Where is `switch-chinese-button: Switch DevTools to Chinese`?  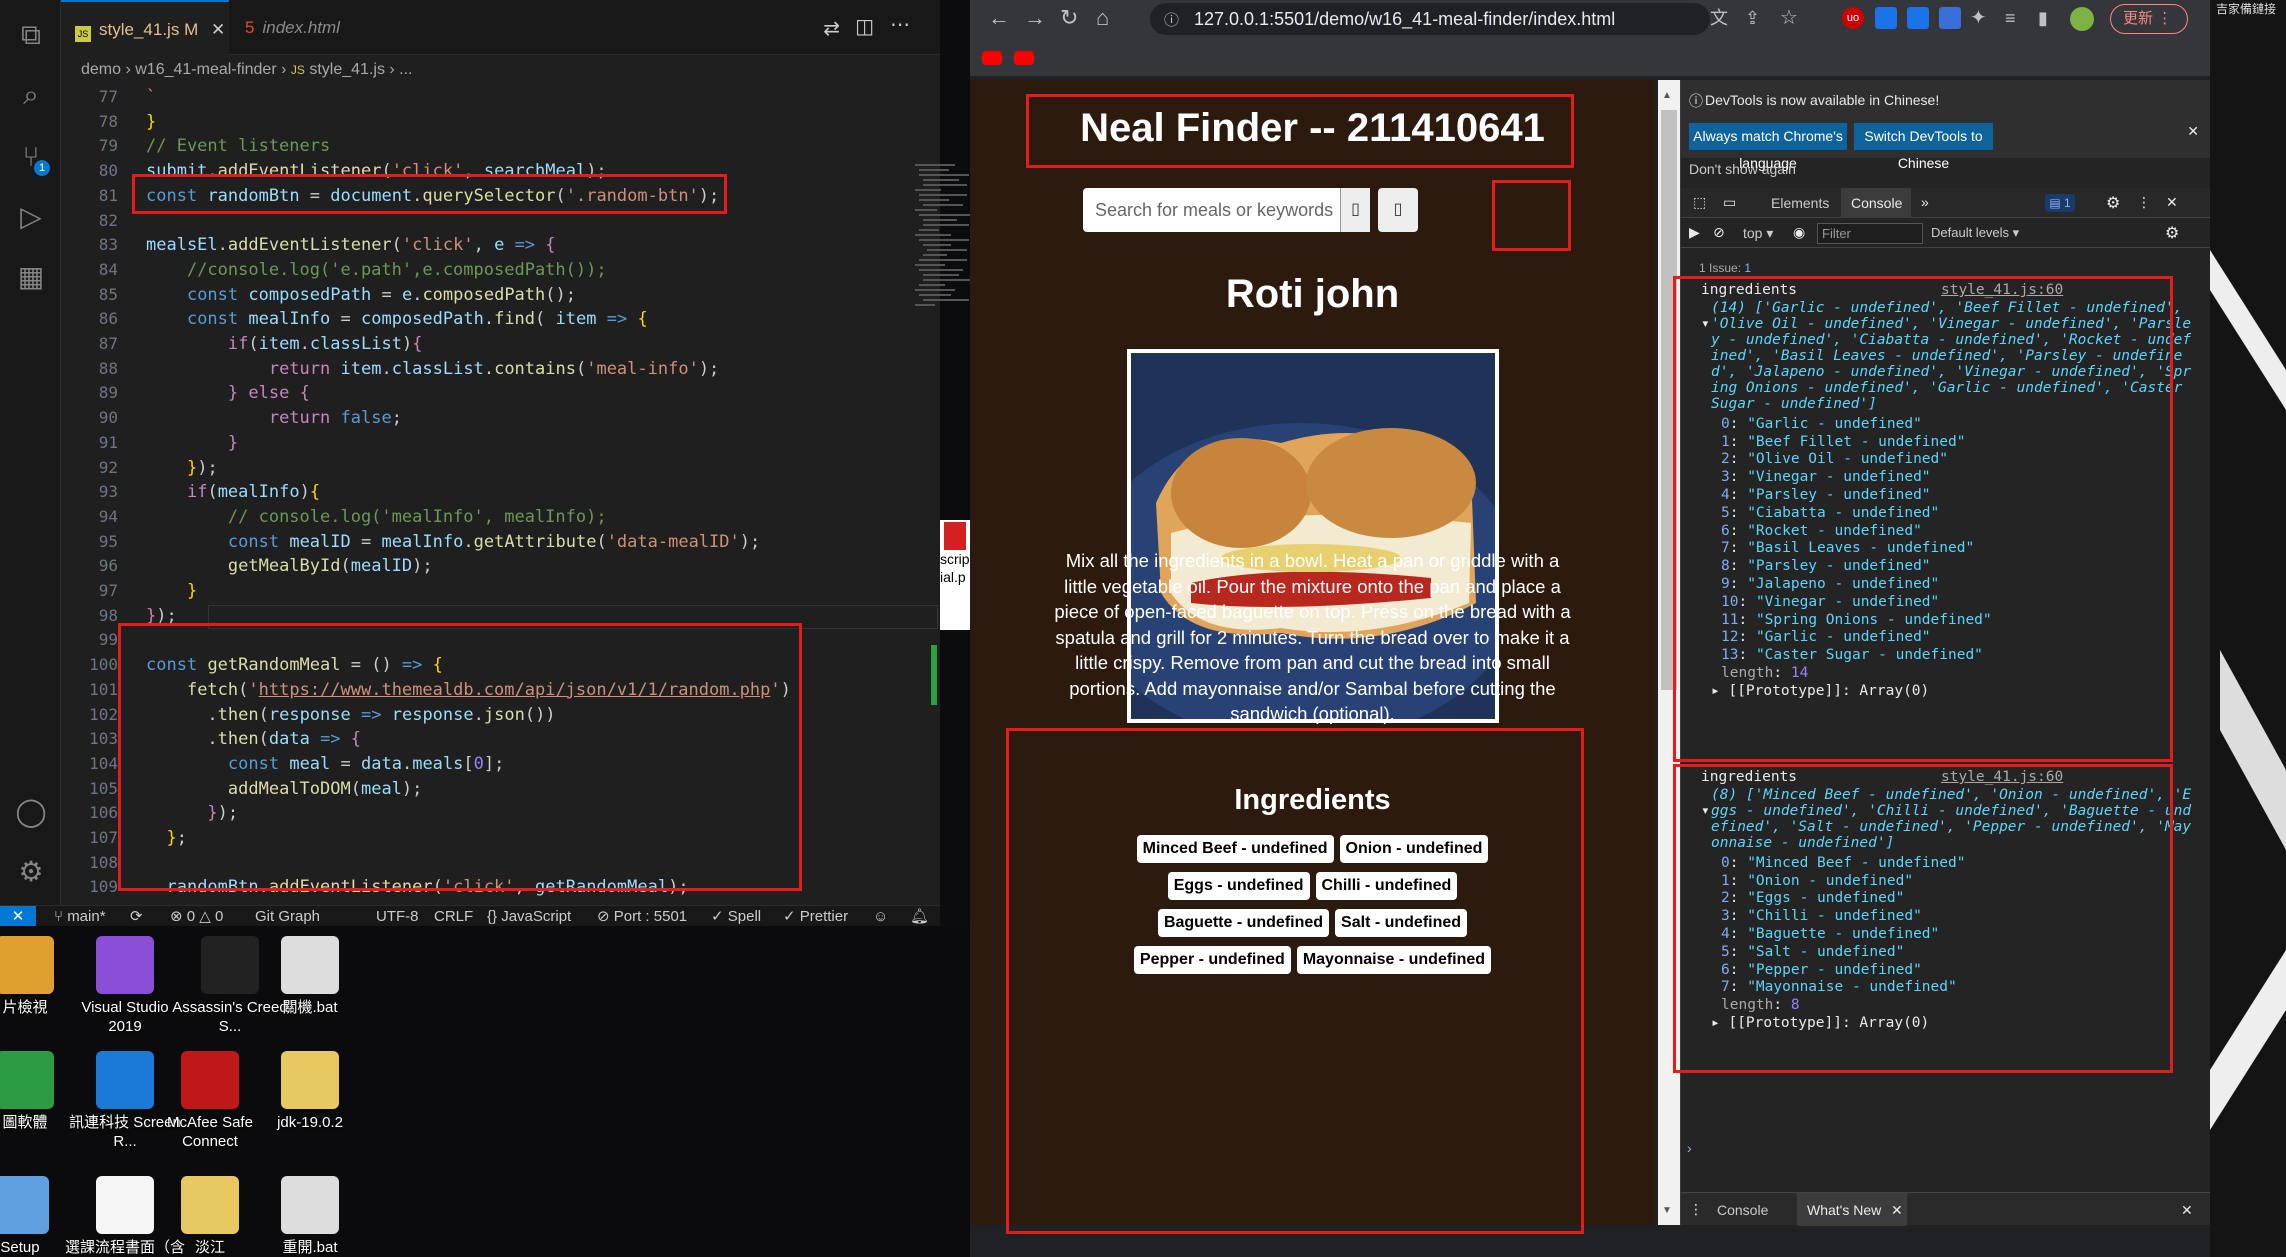 switch-chinese-button: Switch DevTools to Chinese is located at coordinates (1923, 147).